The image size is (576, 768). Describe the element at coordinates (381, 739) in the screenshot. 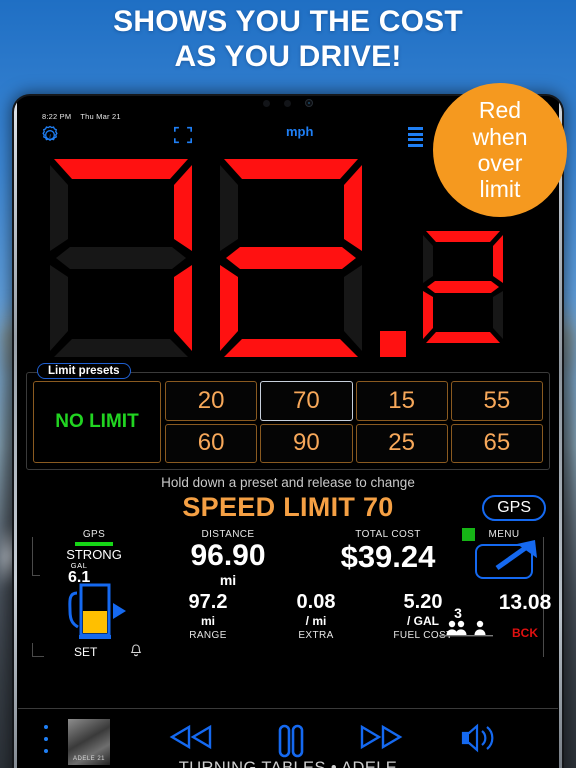

I see `fast-forward-icon` at that location.